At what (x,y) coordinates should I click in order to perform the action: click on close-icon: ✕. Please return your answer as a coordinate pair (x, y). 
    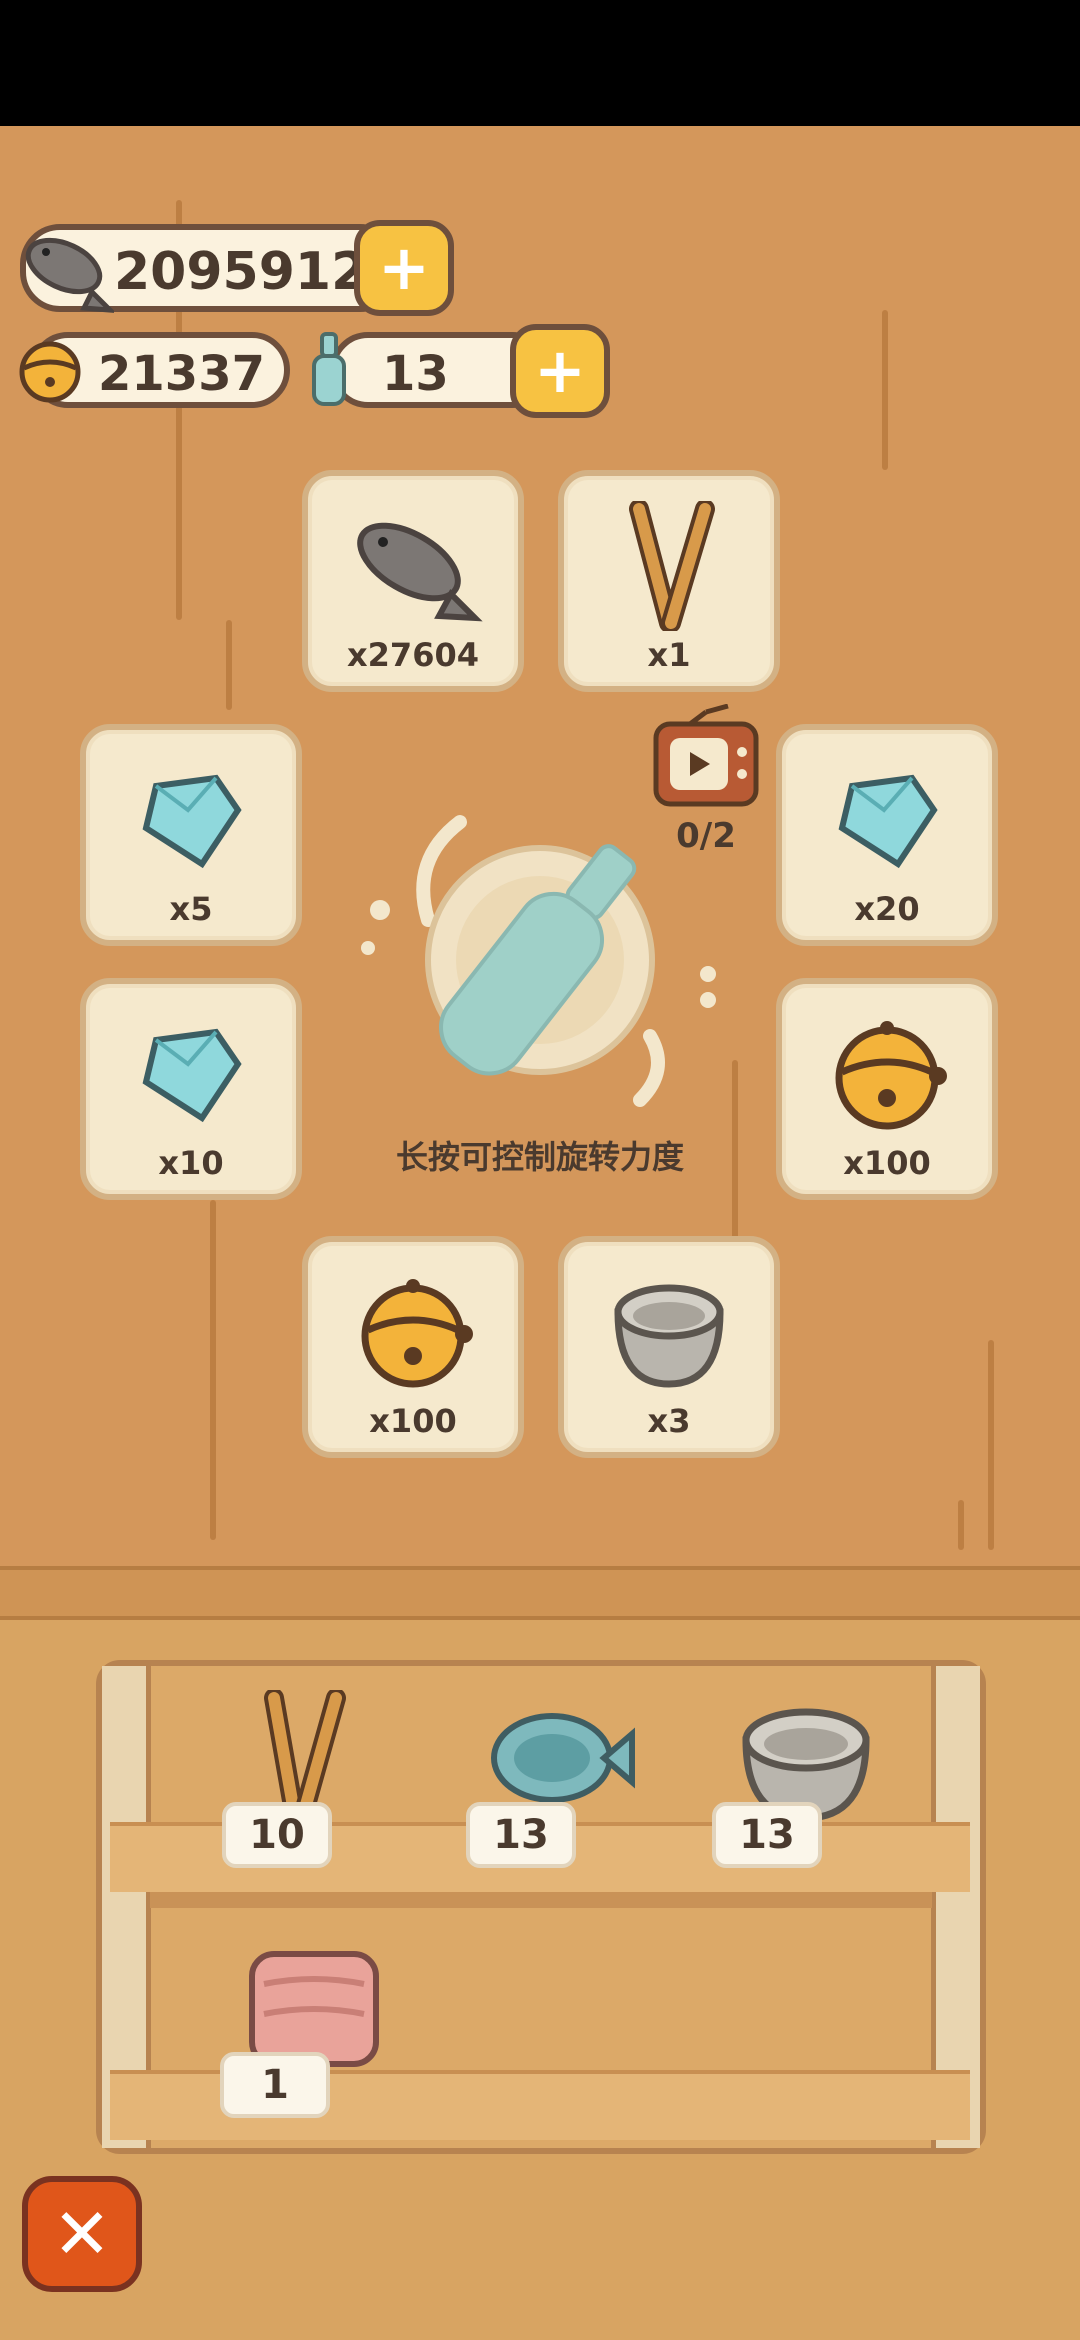
    Looking at the image, I should click on (82, 2234).